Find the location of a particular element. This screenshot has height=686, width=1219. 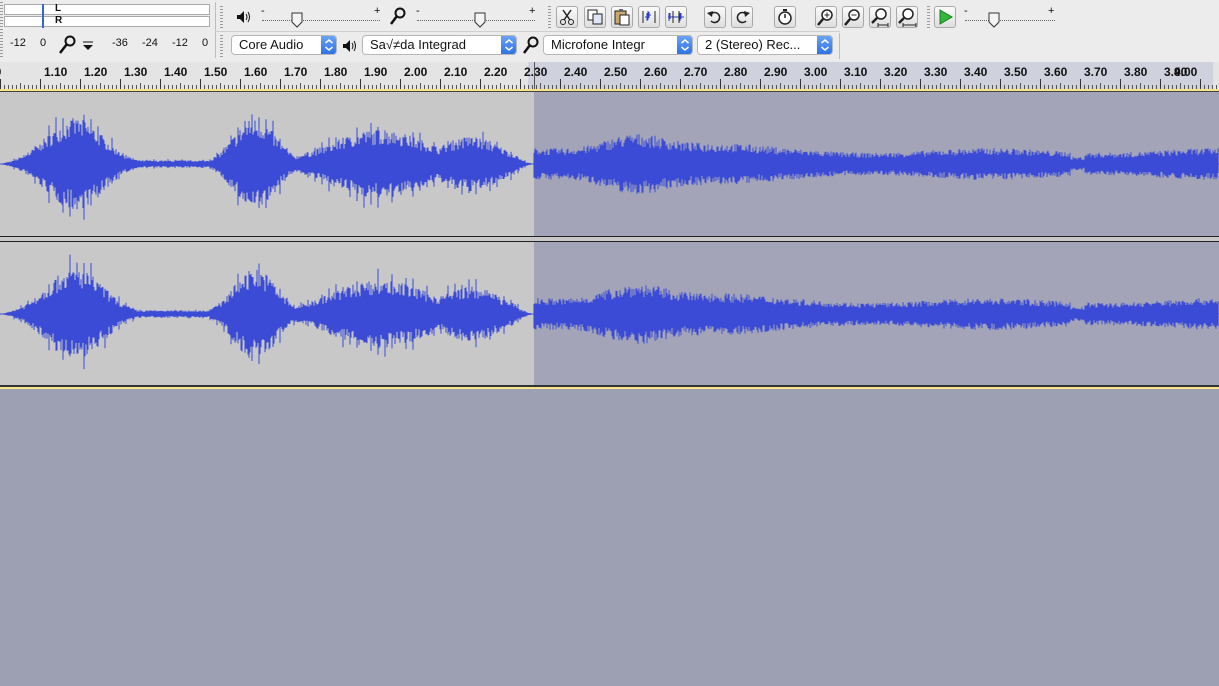

copy-button is located at coordinates (595, 17).